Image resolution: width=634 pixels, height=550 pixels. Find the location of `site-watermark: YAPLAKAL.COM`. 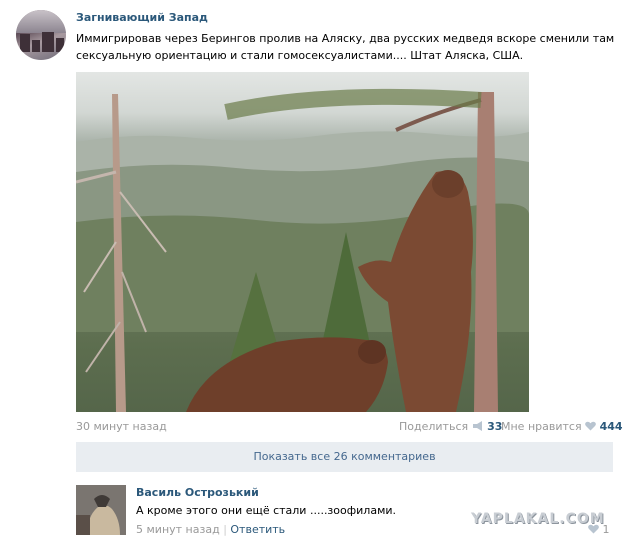

site-watermark: YAPLAKAL.COM is located at coordinates (538, 519).